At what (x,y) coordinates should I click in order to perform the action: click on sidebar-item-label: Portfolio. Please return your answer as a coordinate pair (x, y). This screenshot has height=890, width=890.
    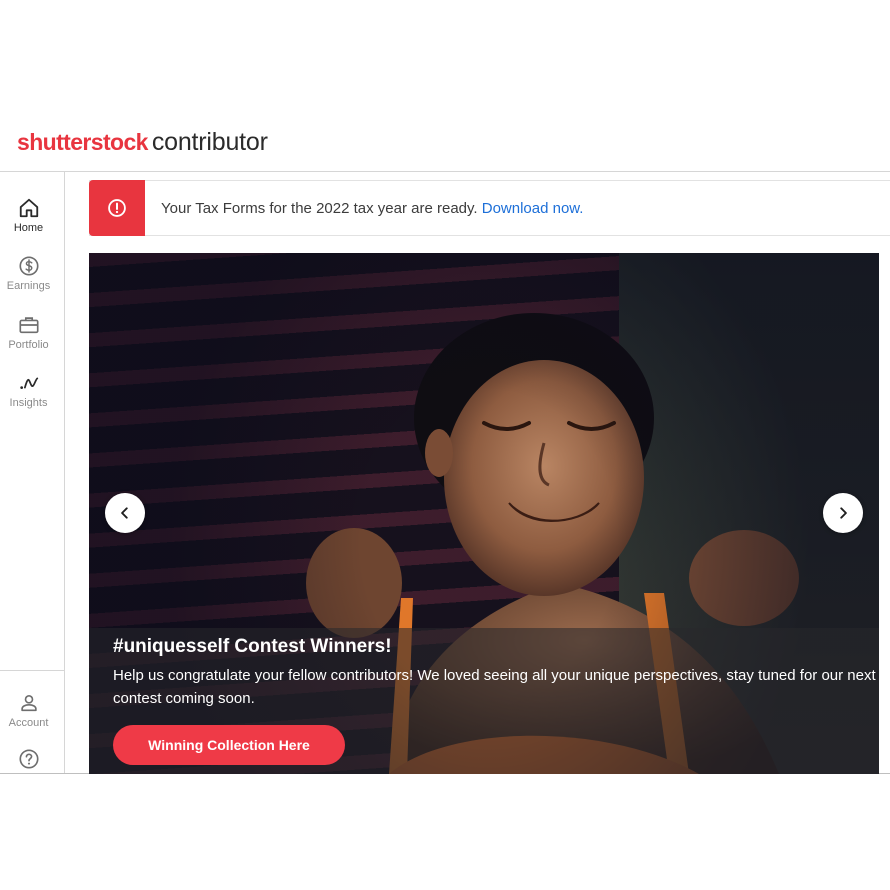
    Looking at the image, I should click on (28, 345).